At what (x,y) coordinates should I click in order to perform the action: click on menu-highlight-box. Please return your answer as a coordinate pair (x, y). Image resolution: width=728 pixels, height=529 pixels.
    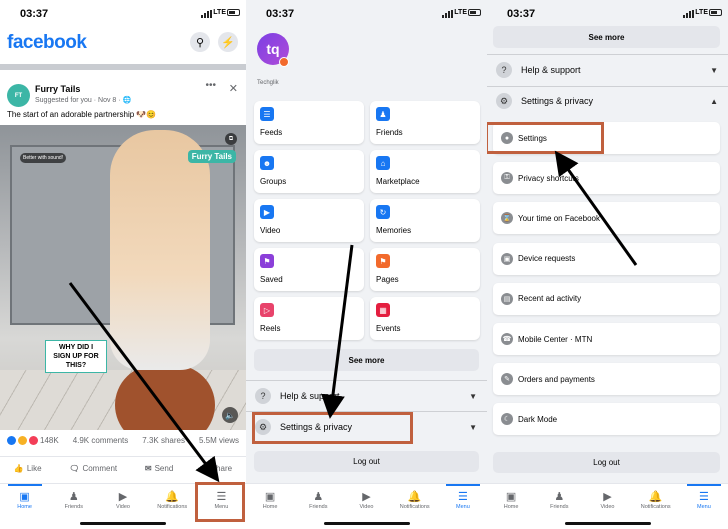
    Looking at the image, I should click on (220, 502).